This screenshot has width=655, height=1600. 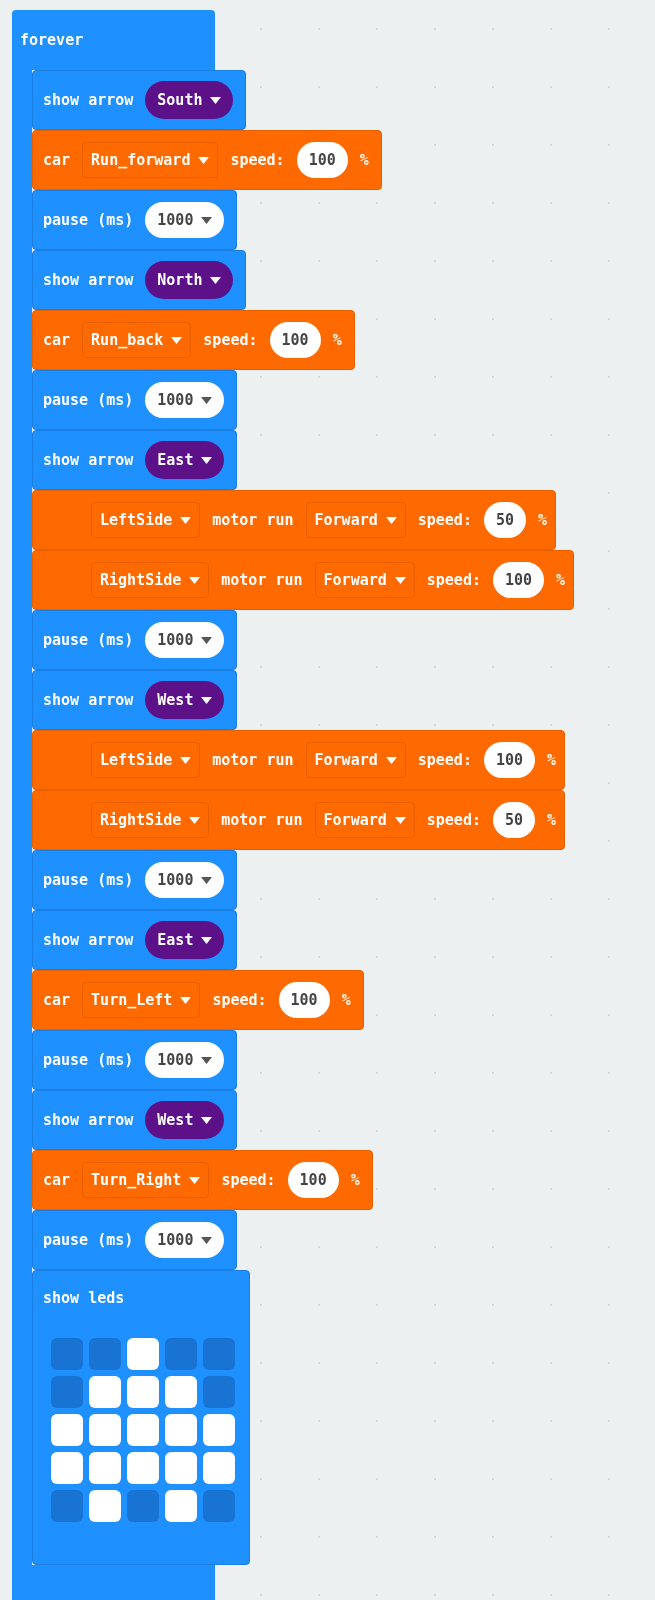 What do you see at coordinates (193, 340) in the screenshot?
I see `car-block: car Run_back speed: 100 %` at bounding box center [193, 340].